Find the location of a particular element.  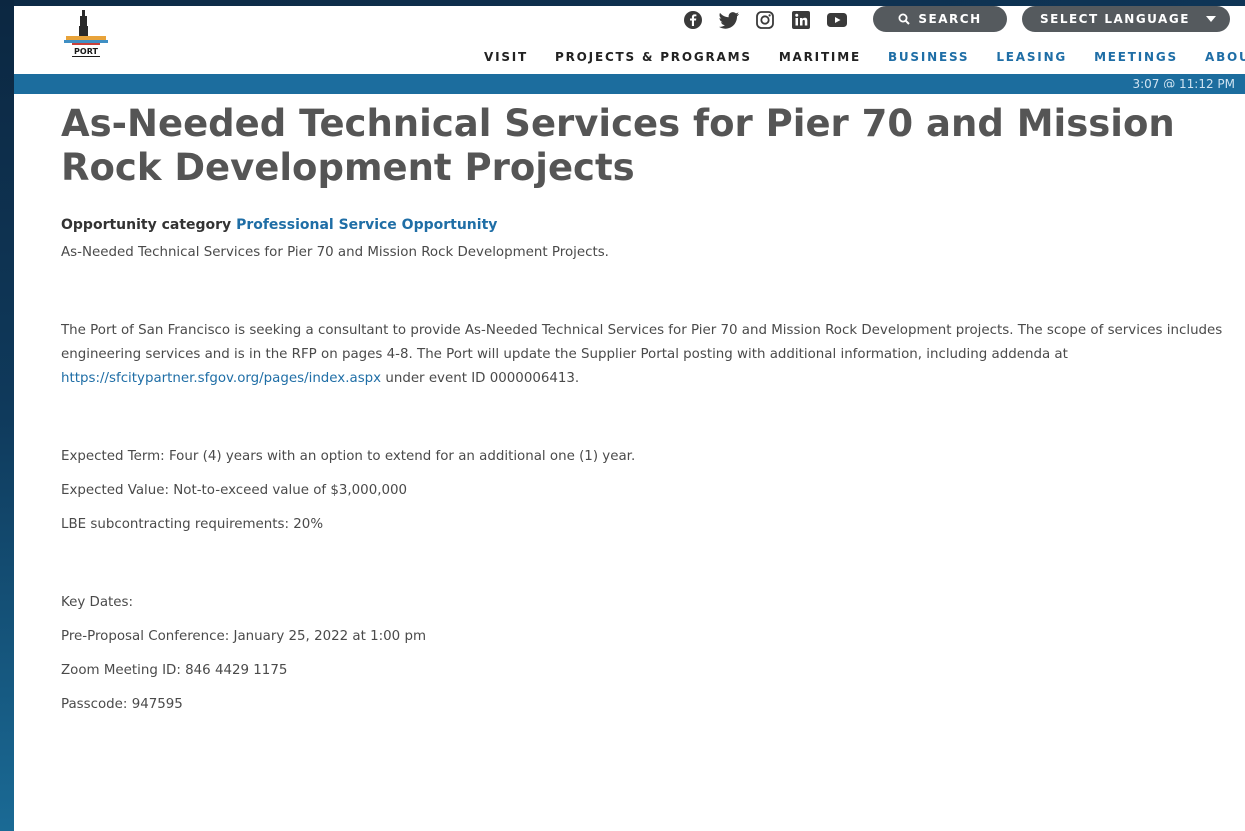

search-button: SEARCH is located at coordinates (940, 19).